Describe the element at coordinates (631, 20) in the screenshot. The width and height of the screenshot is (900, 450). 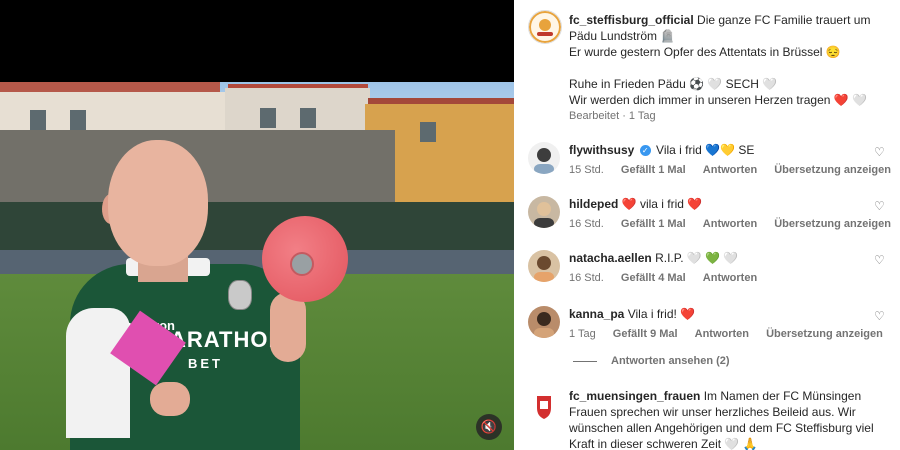
I see `caption-username: fc_steffisburg_official` at that location.